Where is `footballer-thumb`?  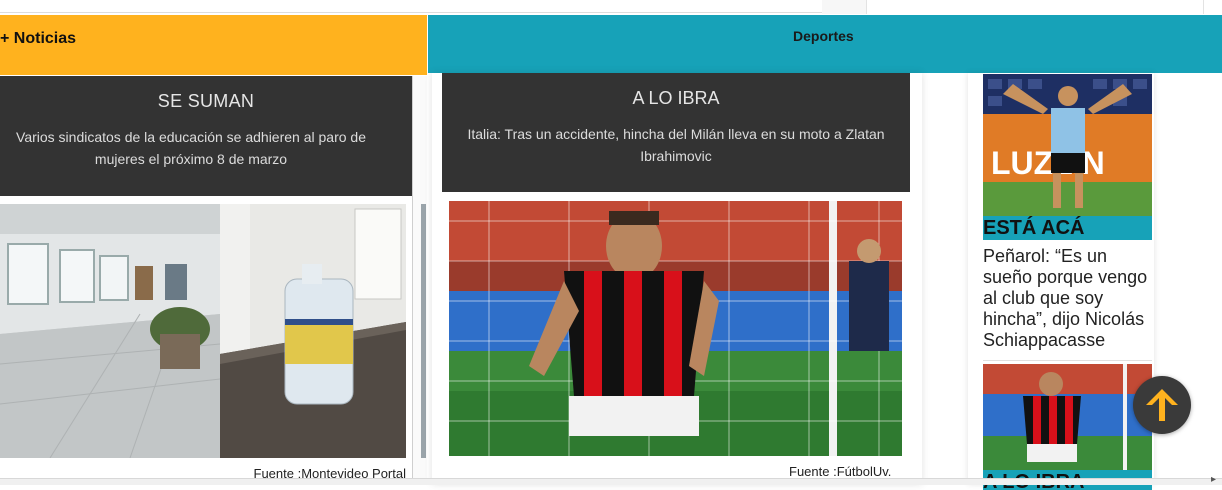
footballer-thumb is located at coordinates (1067, 417).